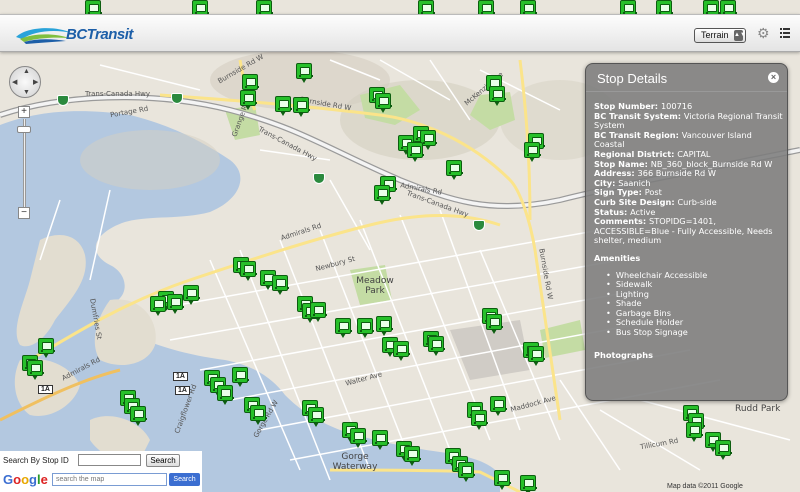 The image size is (800, 492). I want to click on detail-label: Address:, so click(616, 173).